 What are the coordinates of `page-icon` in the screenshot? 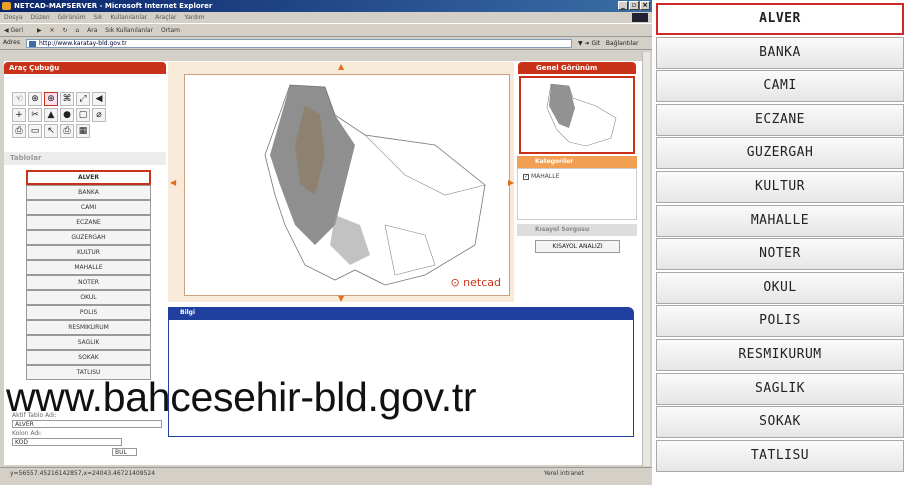 It's located at (32, 44).